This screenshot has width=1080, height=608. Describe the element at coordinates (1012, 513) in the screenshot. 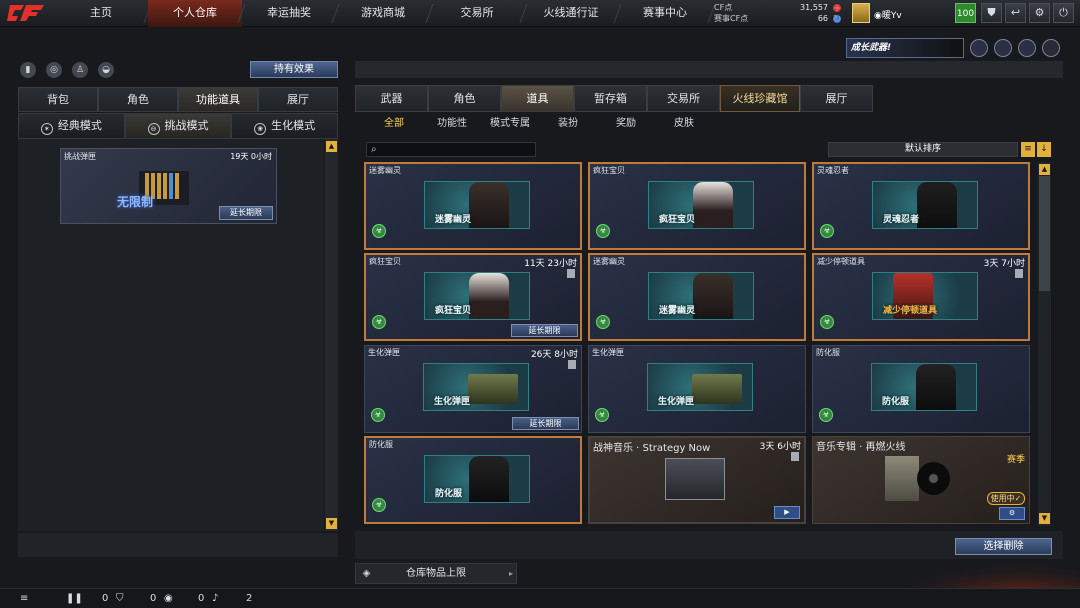

I see `settings-button: ⚙` at that location.